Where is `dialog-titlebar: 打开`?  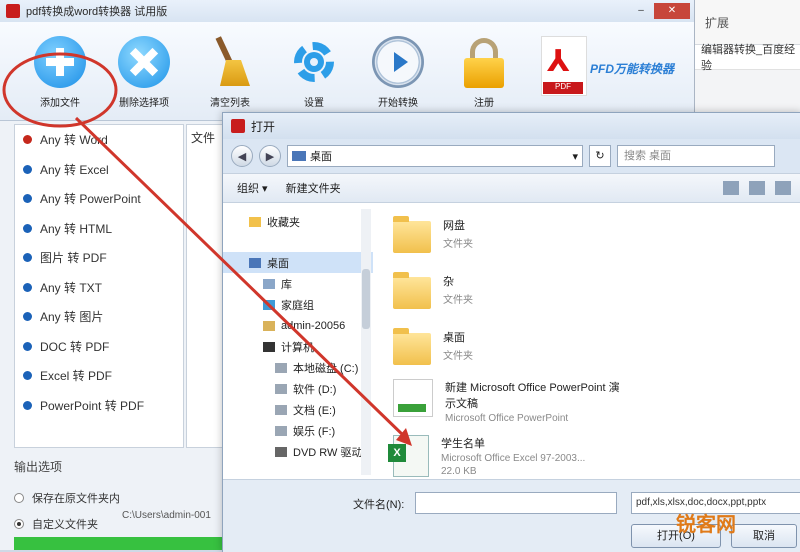 dialog-titlebar: 打开 is located at coordinates (511, 126).